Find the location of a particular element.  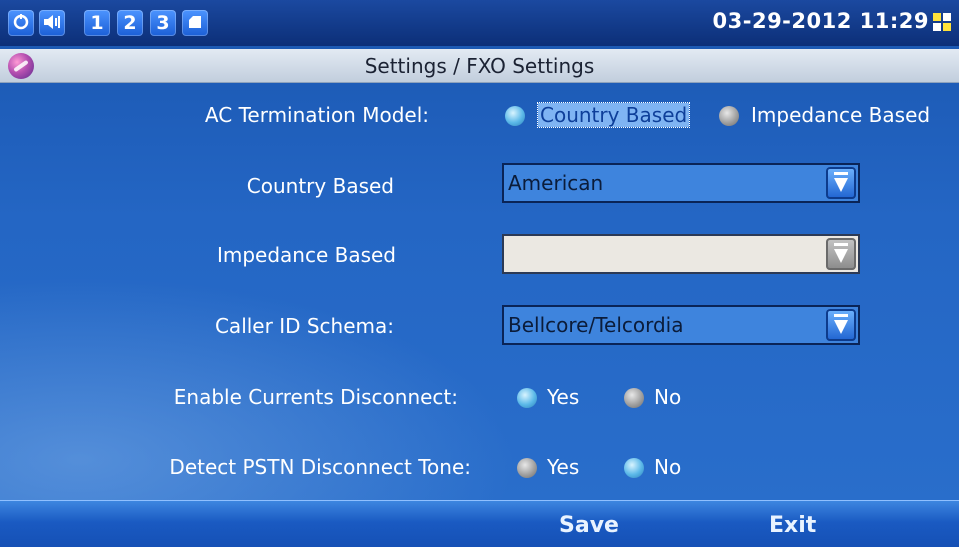

caller-id-select: Bellcore/Telcordia is located at coordinates (681, 325).